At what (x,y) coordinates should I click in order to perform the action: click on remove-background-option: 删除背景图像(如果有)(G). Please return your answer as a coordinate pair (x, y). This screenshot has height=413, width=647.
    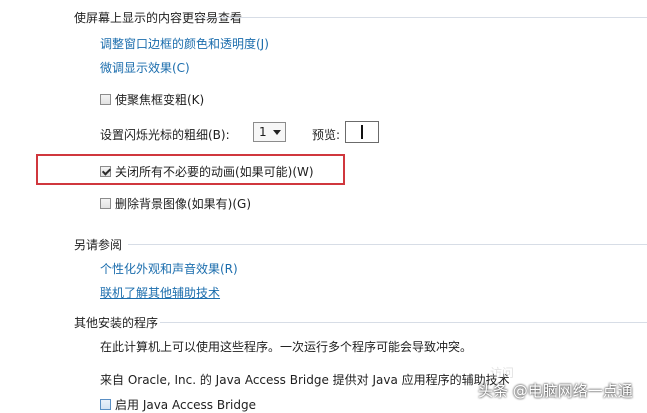
    Looking at the image, I should click on (175, 203).